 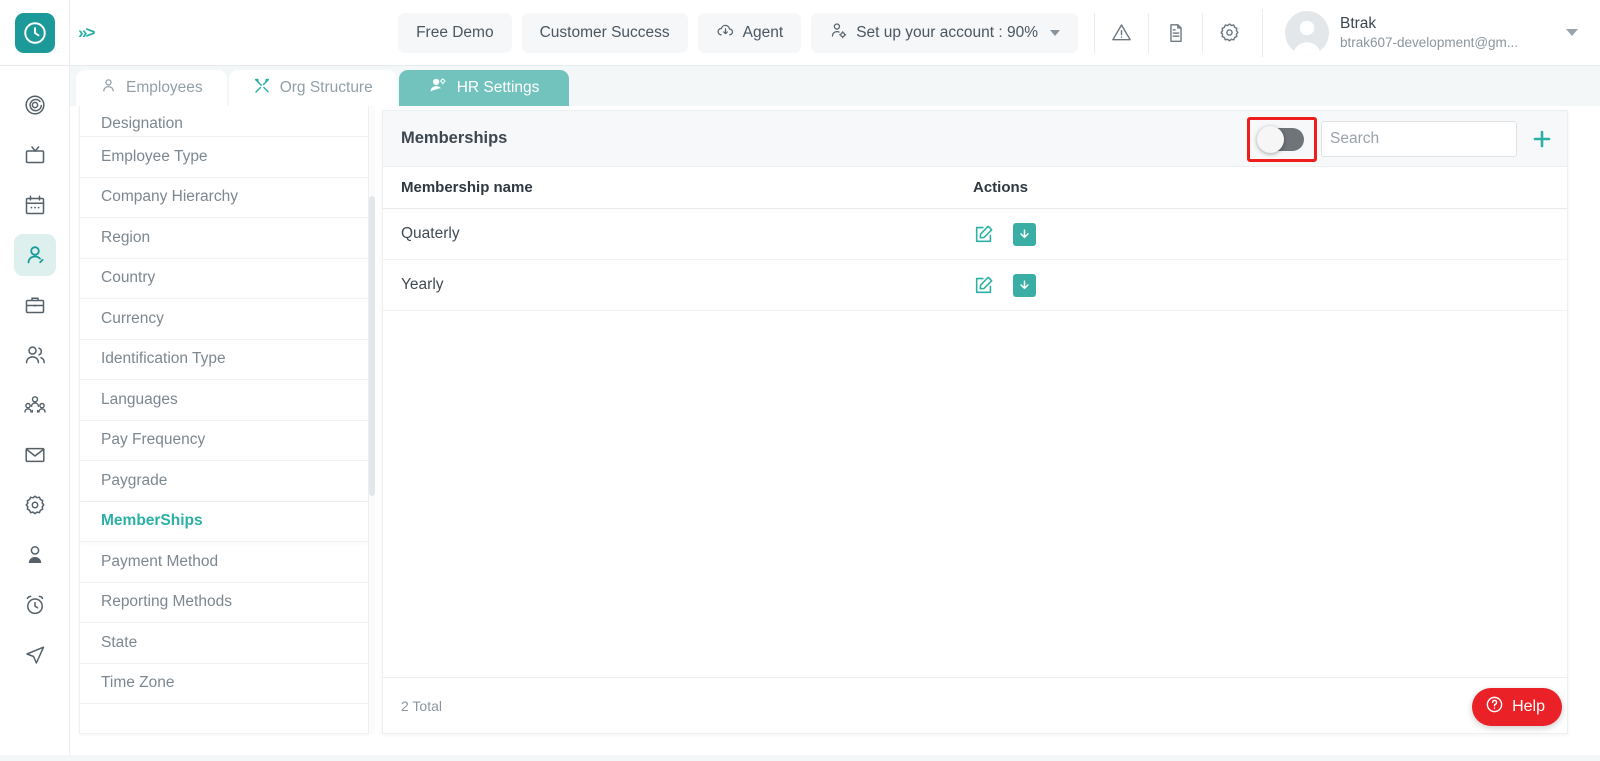 I want to click on settings-item-paygrade: Paygrade, so click(x=224, y=481).